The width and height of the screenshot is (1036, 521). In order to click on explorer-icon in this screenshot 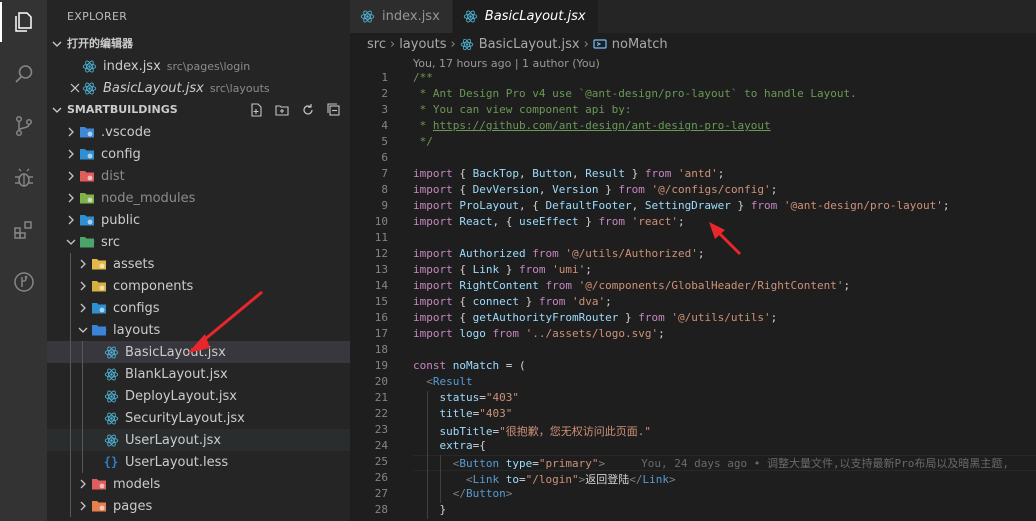, I will do `click(23, 22)`.